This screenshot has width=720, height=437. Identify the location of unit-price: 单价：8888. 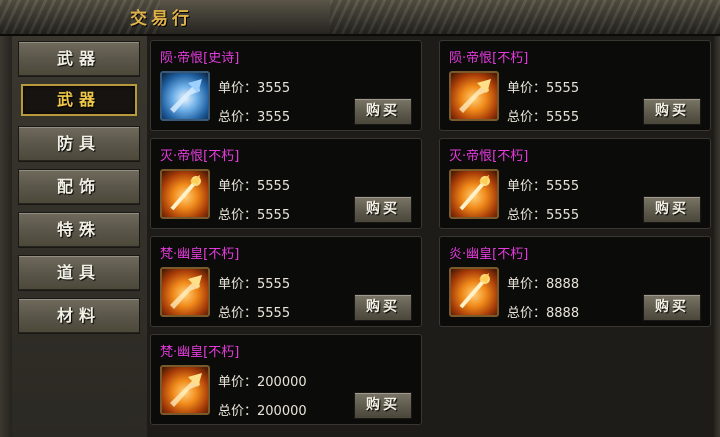
(543, 284).